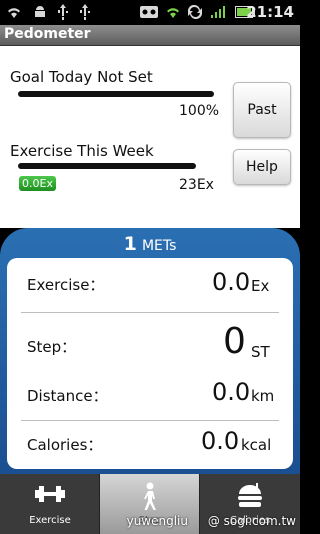 This screenshot has height=534, width=320. Describe the element at coordinates (52, 347) in the screenshot. I see `stat-label: Step：` at that location.